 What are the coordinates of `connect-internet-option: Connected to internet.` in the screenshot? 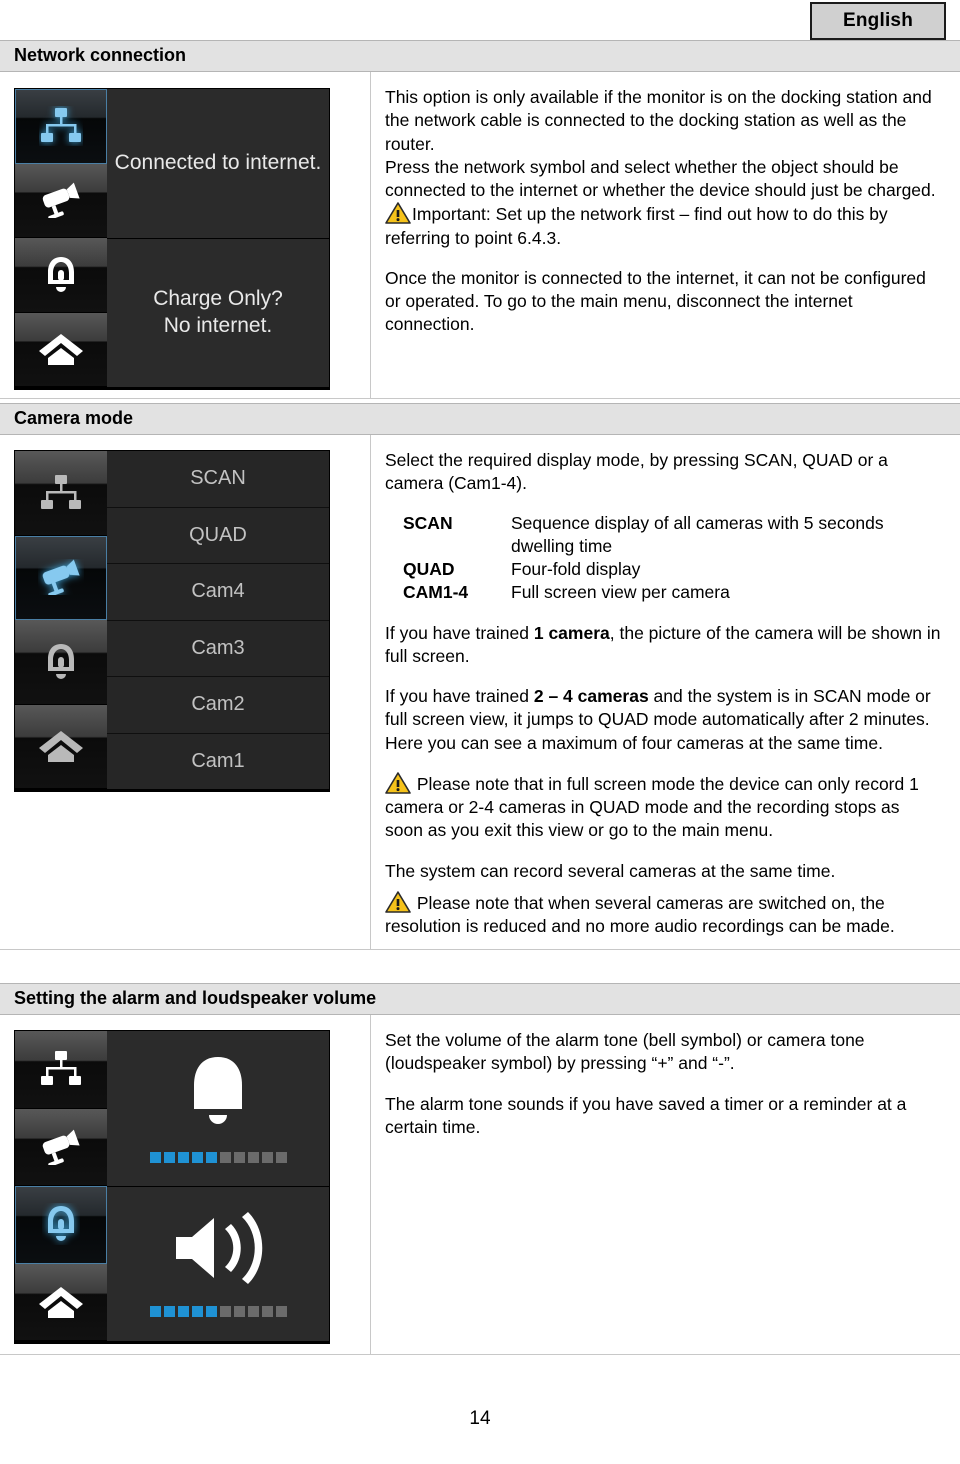 It's located at (218, 163).